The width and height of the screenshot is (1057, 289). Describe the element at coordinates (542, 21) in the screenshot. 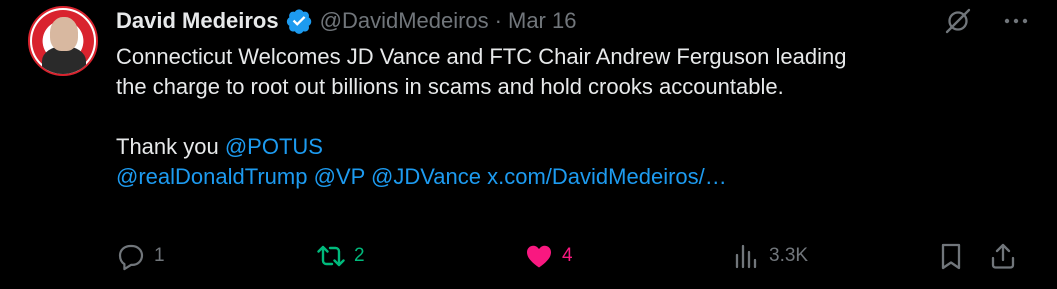

I see `tweet-date: Mar 16` at that location.